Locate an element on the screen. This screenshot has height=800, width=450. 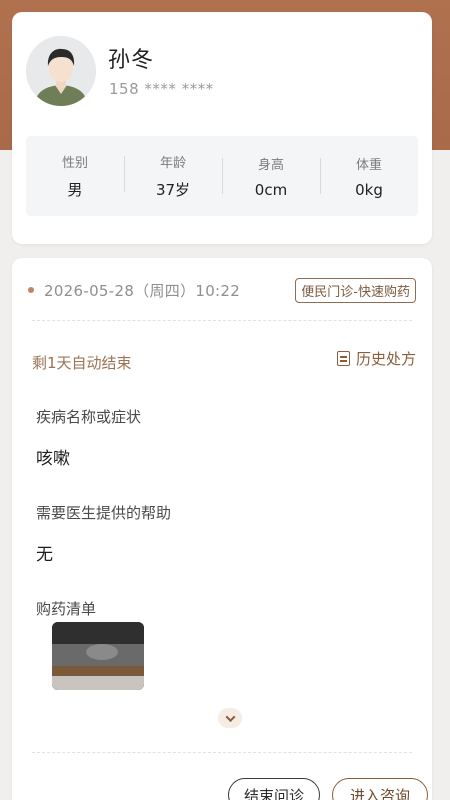
status-dot is located at coordinates (31, 290).